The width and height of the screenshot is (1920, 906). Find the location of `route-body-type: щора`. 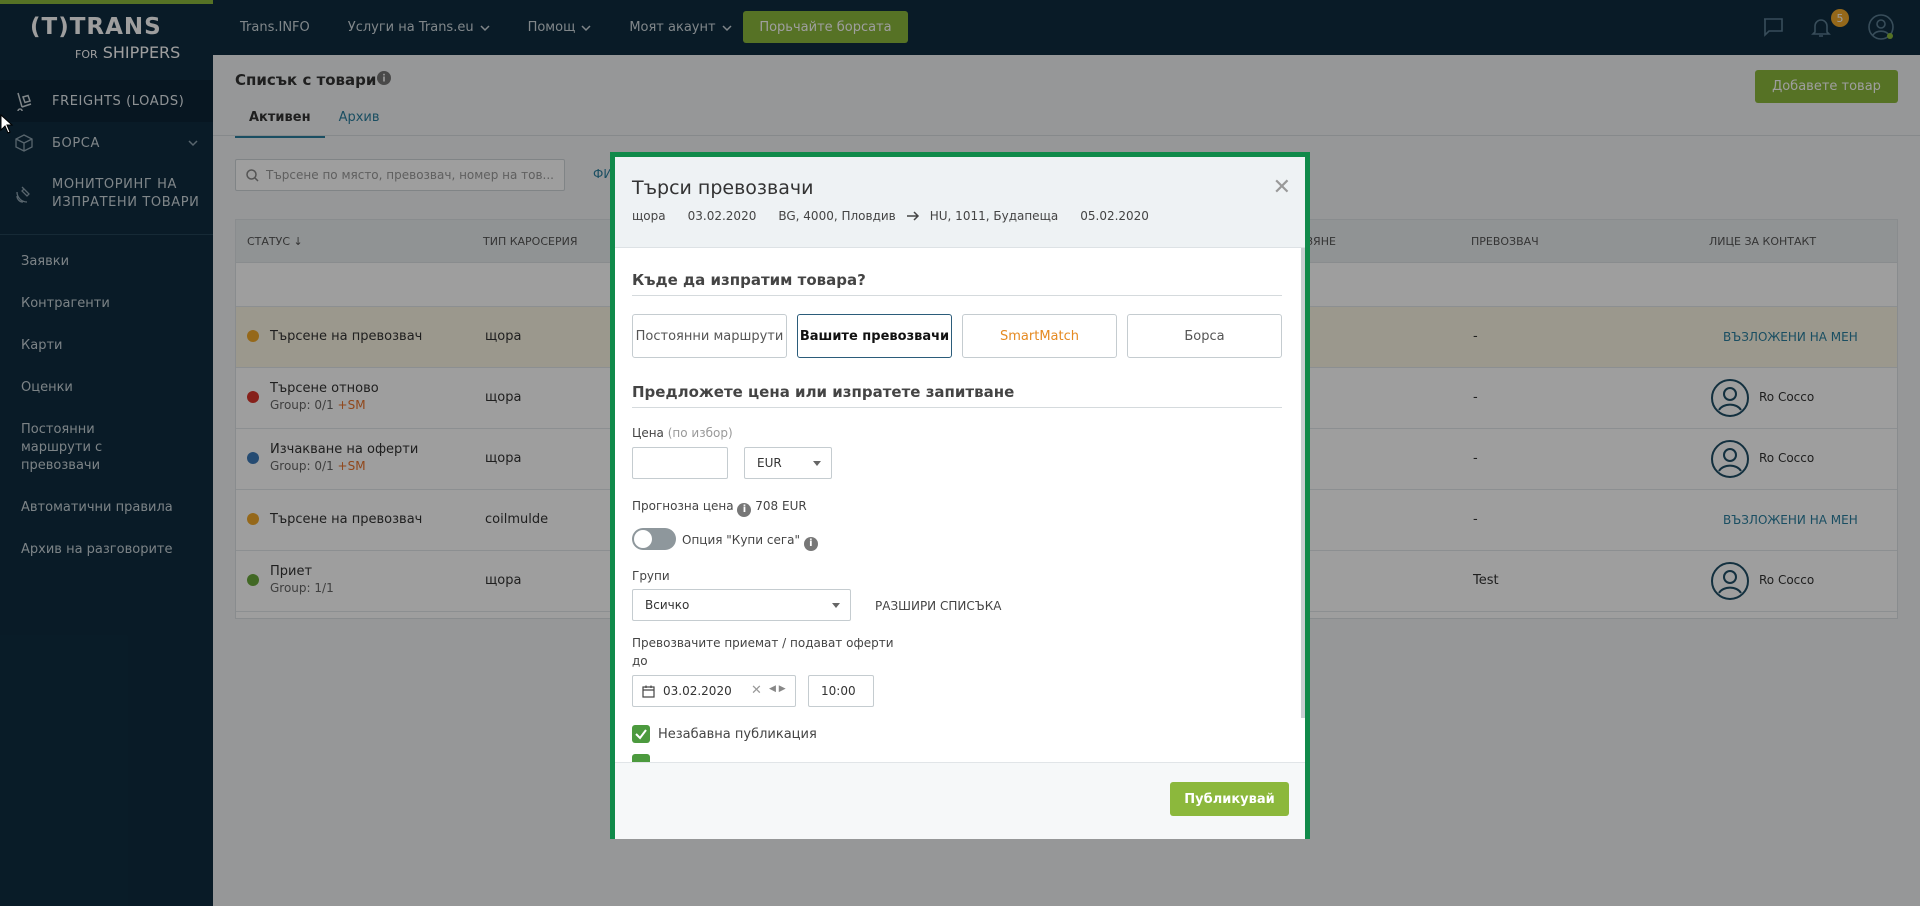

route-body-type: щора is located at coordinates (649, 216).